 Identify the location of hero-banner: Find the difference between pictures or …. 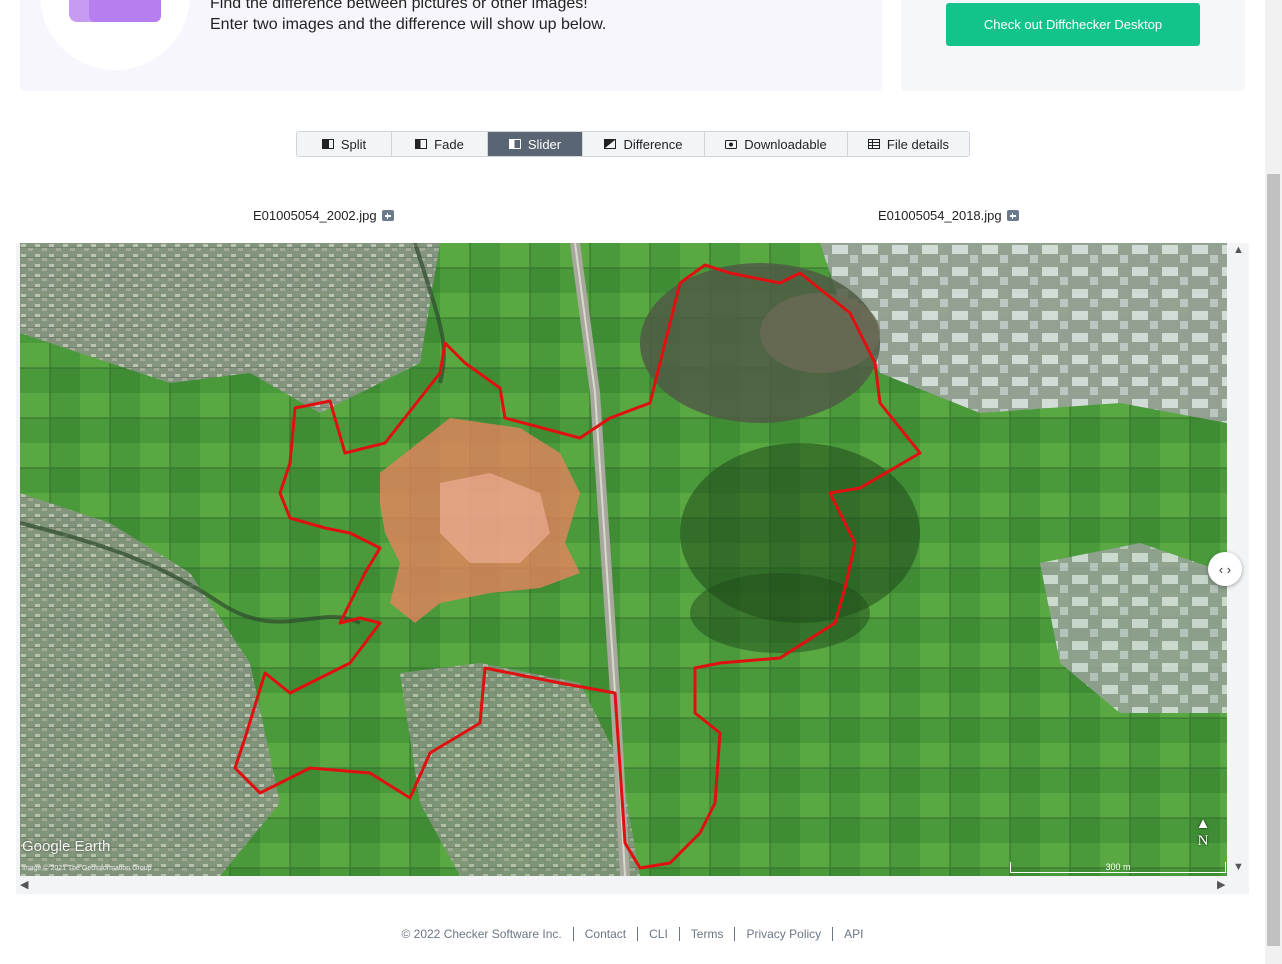
(451, 45).